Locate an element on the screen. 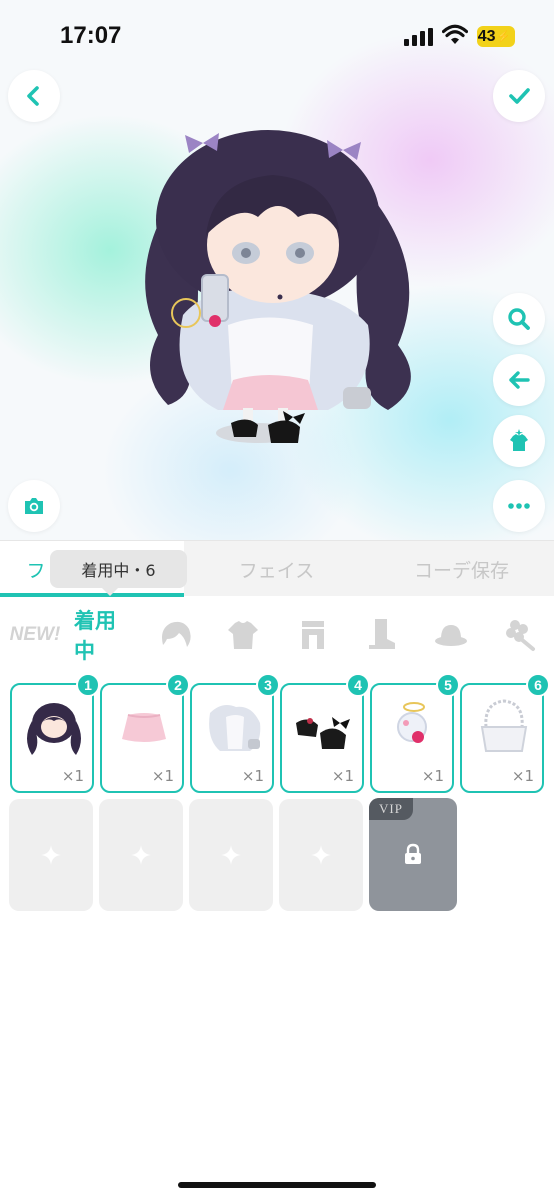 The image size is (554, 1200). back-button is located at coordinates (34, 96).